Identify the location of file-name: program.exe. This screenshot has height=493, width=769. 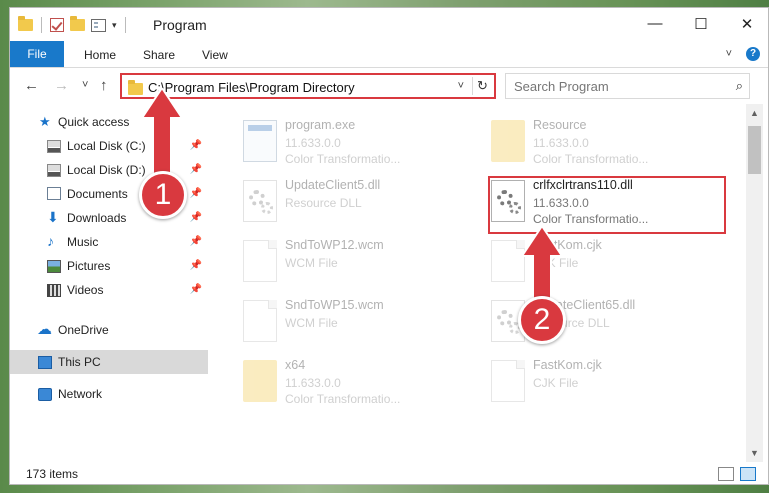
(320, 125).